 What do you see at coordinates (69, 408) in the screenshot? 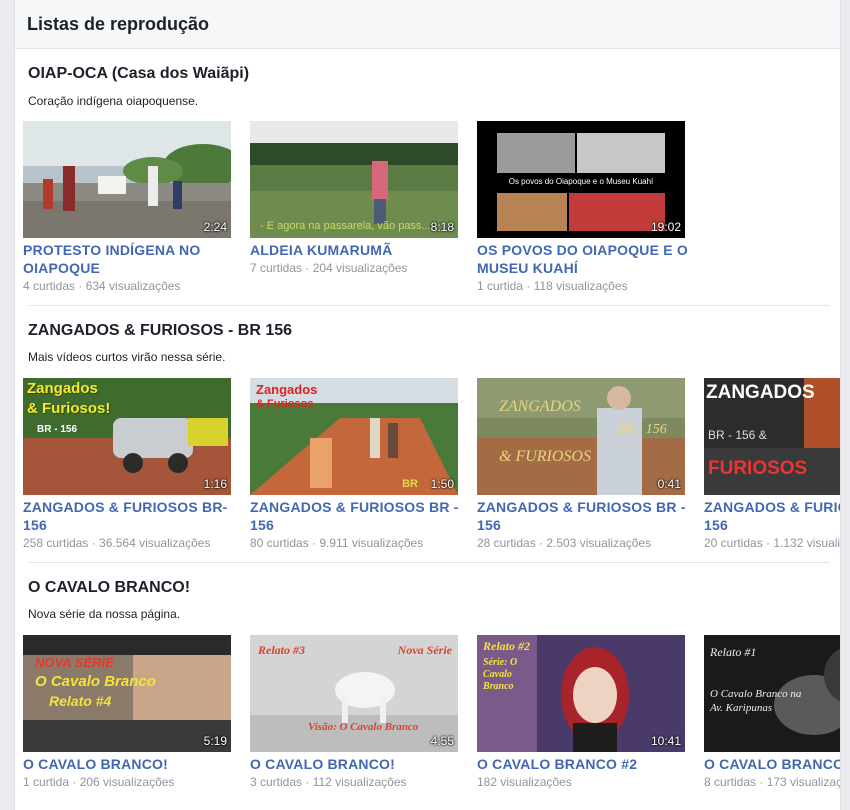
I see `thumbnail-art-text: & Furiosos!` at bounding box center [69, 408].